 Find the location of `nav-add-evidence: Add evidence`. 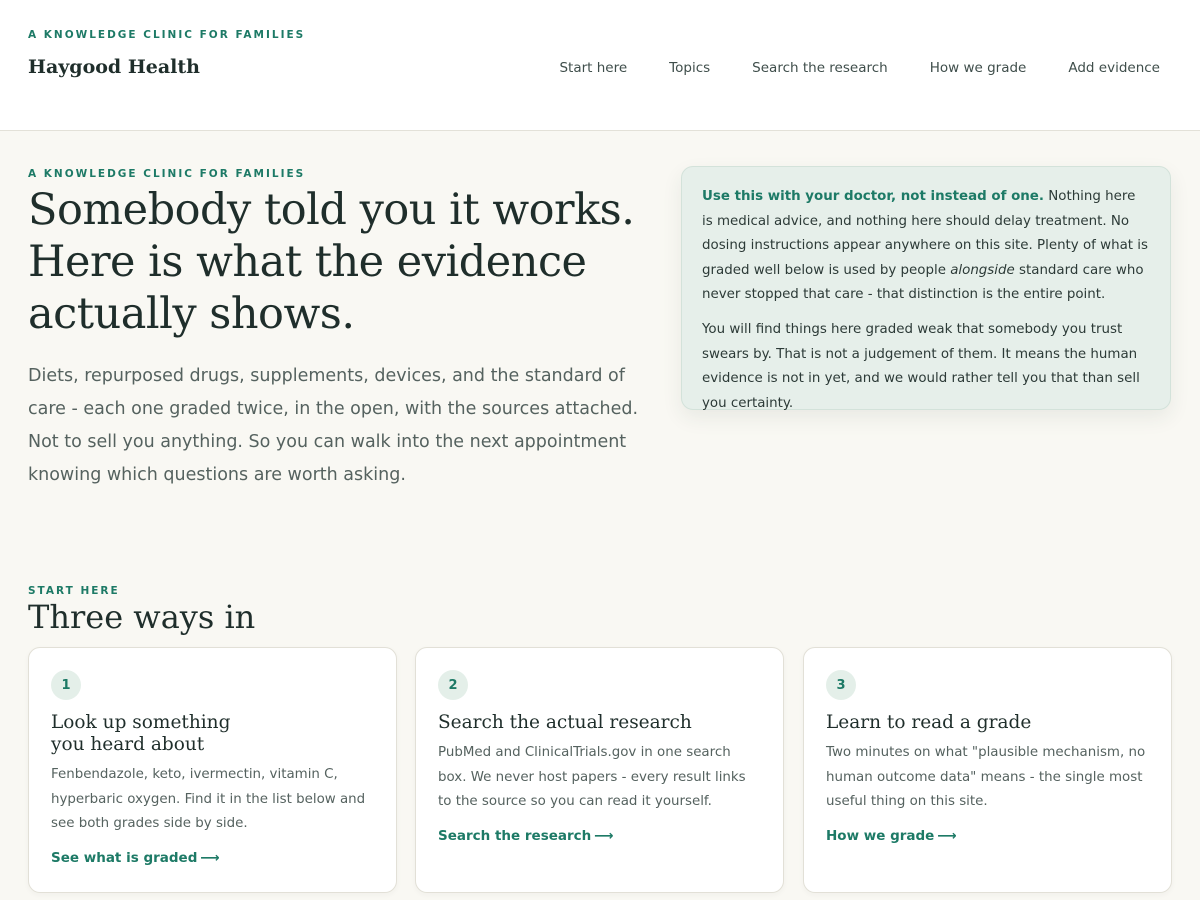

nav-add-evidence: Add evidence is located at coordinates (1114, 68).